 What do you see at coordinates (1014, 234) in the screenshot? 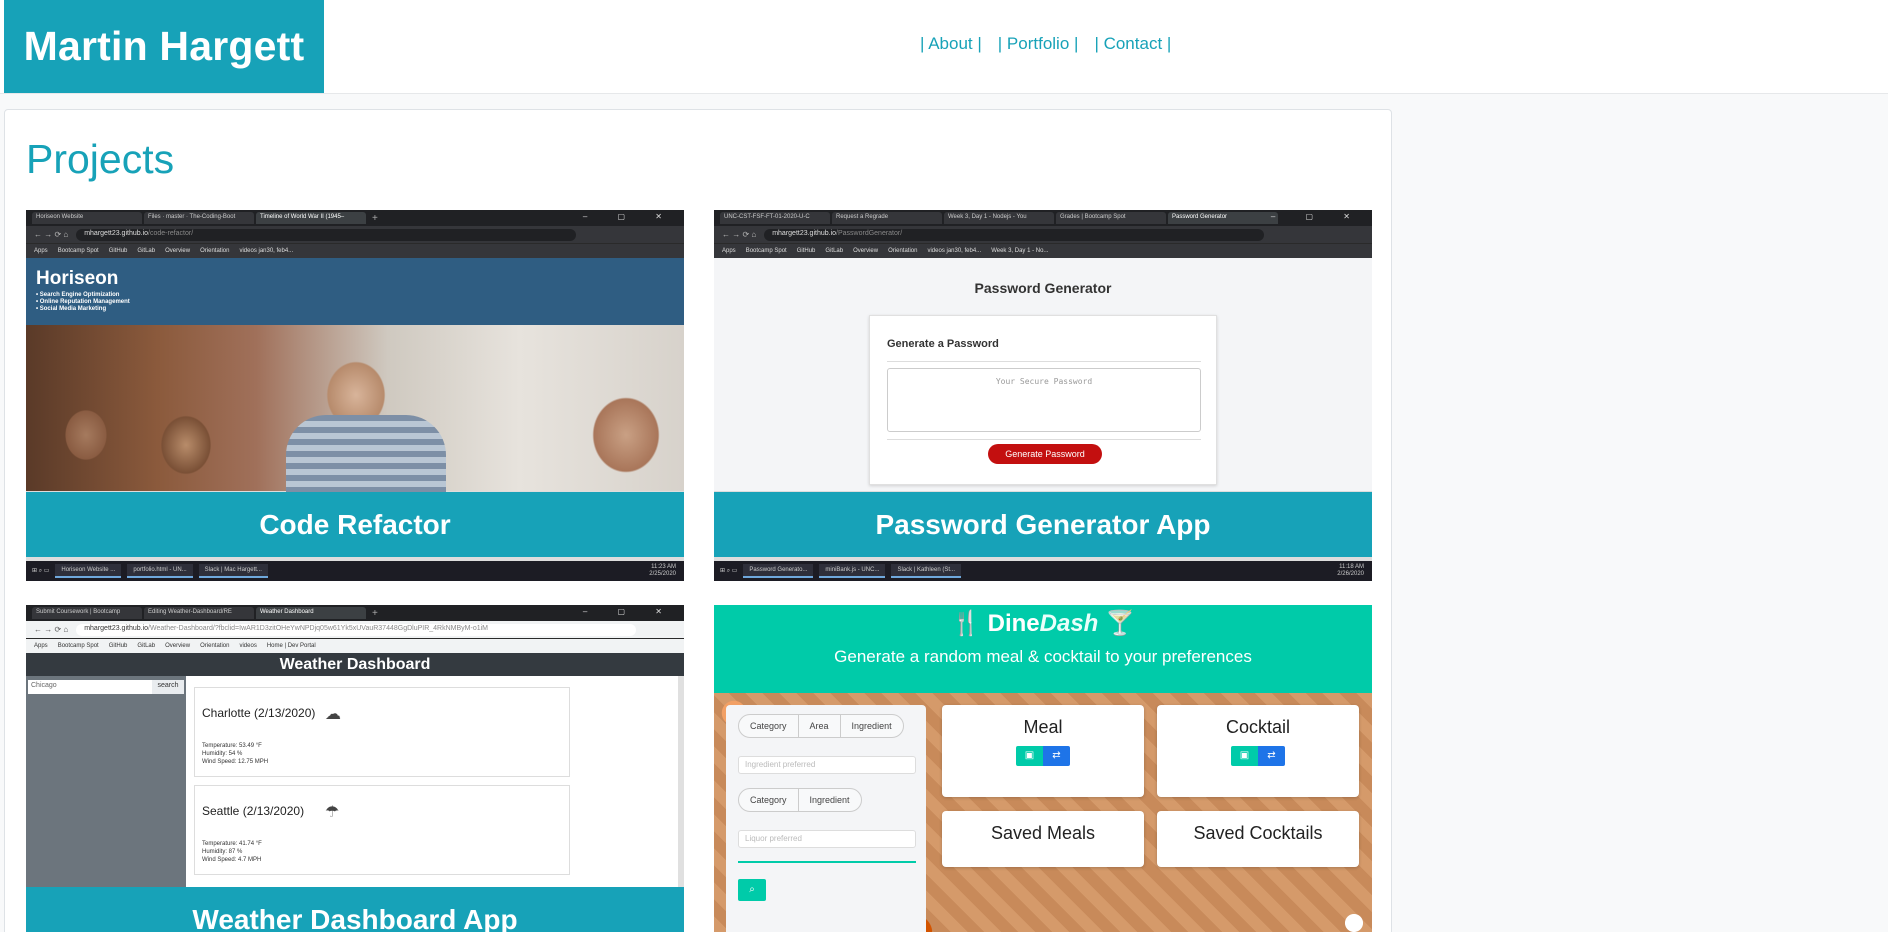
I see `url-field: mhargett23.github.io/PasswordGenerator/` at bounding box center [1014, 234].